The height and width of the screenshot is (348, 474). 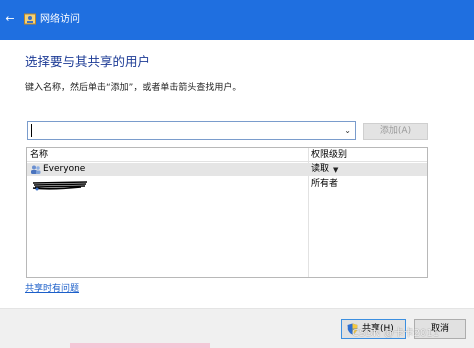 What do you see at coordinates (36, 169) in the screenshot?
I see `user-group-icon` at bounding box center [36, 169].